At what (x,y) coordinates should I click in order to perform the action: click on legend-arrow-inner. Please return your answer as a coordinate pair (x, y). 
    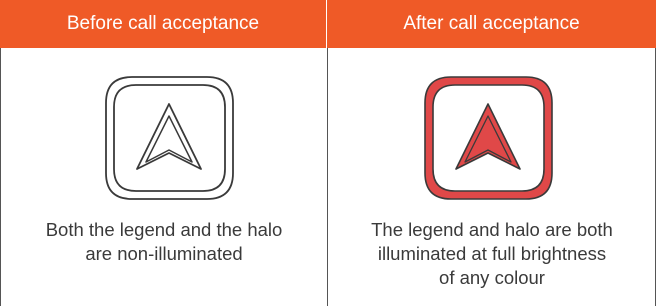
    Looking at the image, I should click on (169, 139).